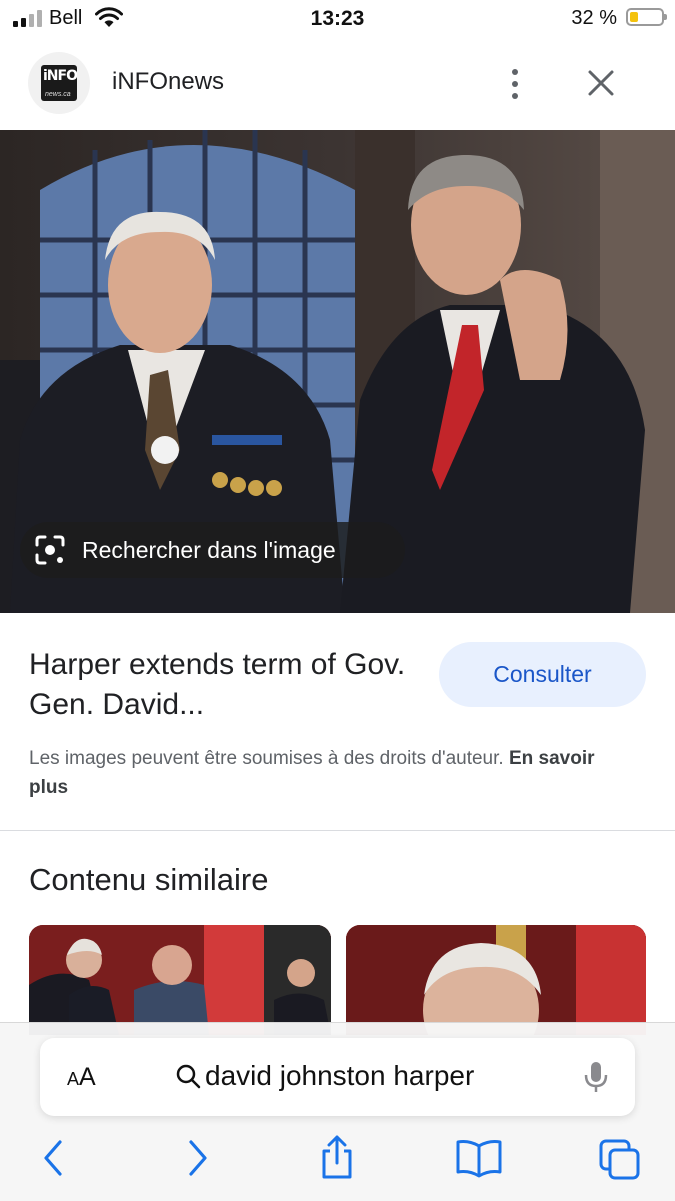 The width and height of the screenshot is (675, 1201). I want to click on battery-percent: 32 %, so click(594, 18).